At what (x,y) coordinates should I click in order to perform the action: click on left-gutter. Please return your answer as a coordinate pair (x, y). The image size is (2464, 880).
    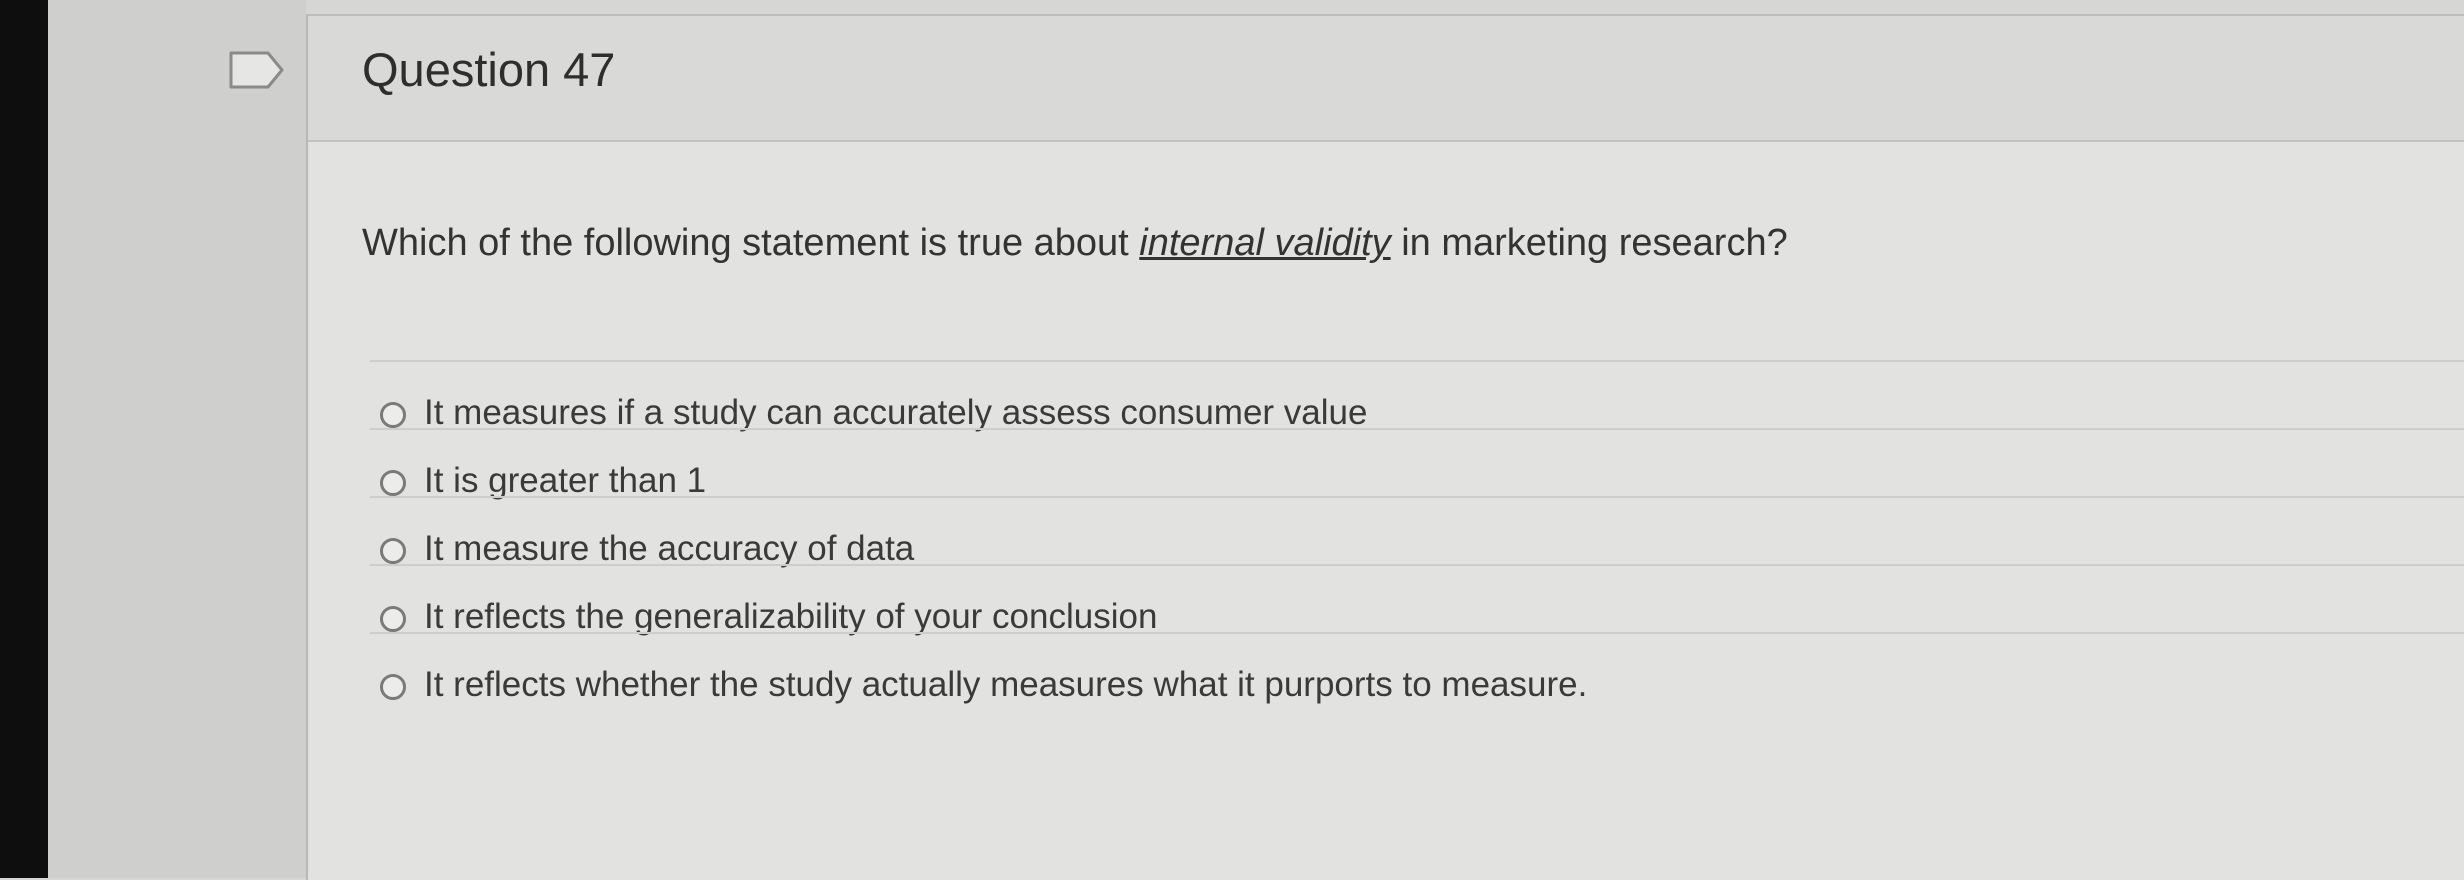
    Looking at the image, I should click on (177, 439).